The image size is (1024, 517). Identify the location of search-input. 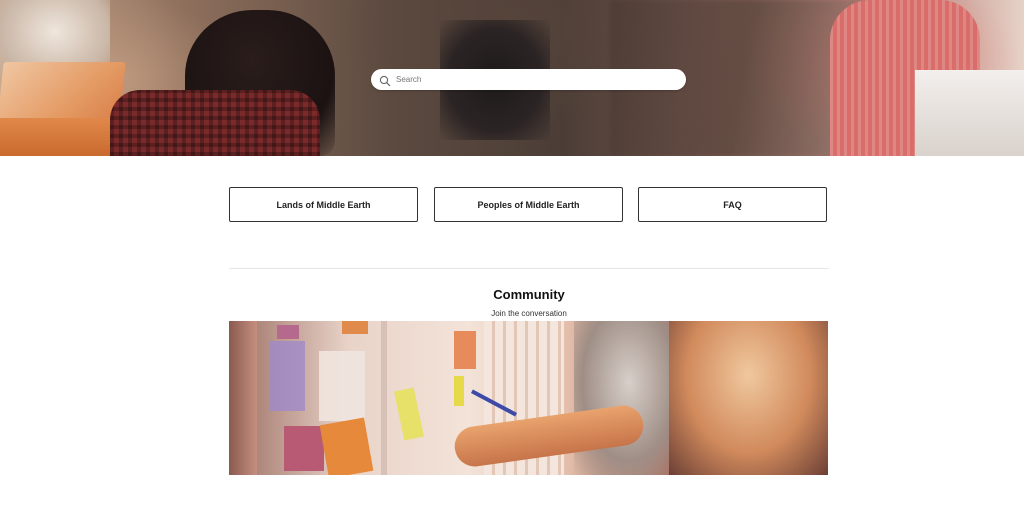
(536, 79).